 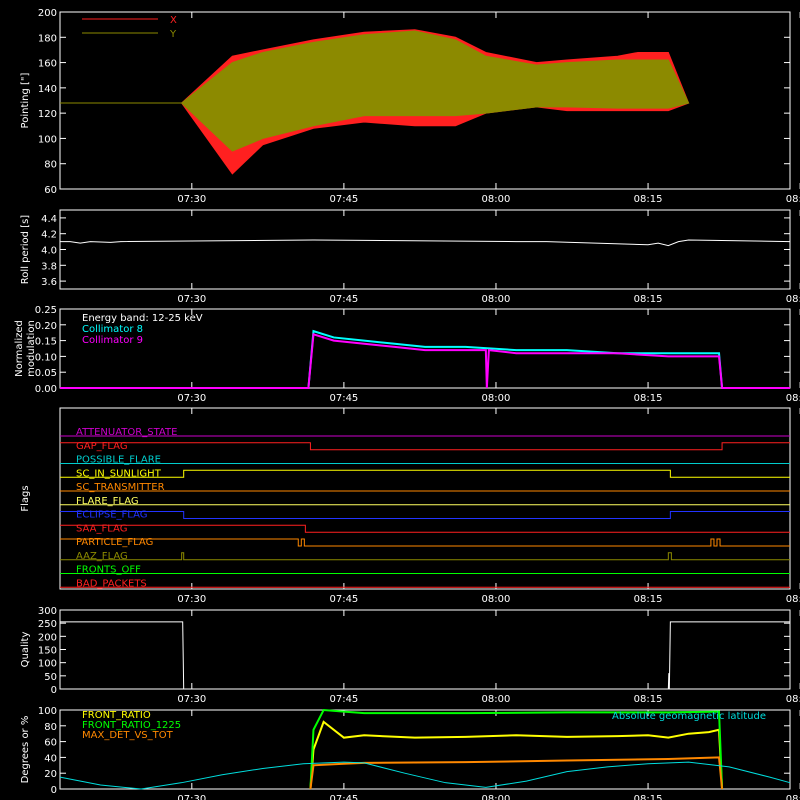 What do you see at coordinates (191, 699) in the screenshot?
I see `quality-xtick-label: 07:30` at bounding box center [191, 699].